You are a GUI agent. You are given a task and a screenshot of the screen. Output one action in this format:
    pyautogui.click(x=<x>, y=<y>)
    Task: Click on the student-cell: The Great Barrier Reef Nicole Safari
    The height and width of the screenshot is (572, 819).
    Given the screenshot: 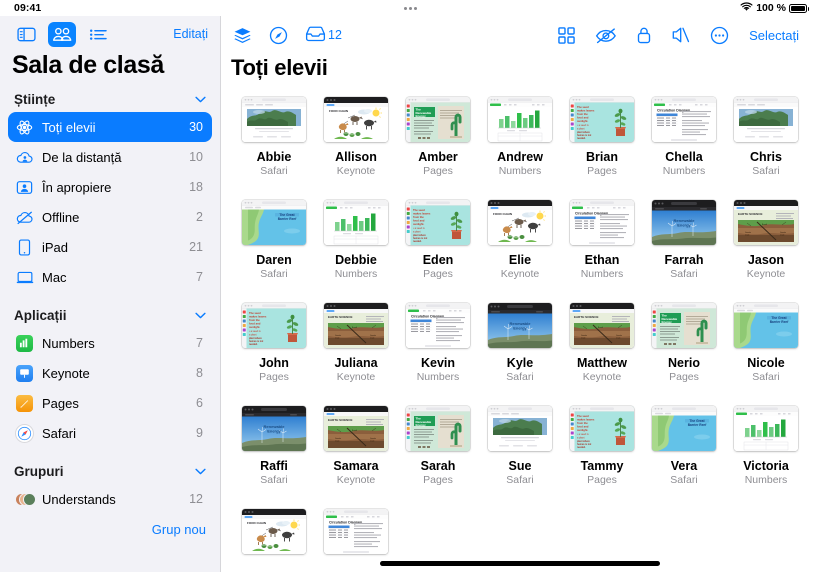 What is the action you would take?
    pyautogui.click(x=766, y=350)
    